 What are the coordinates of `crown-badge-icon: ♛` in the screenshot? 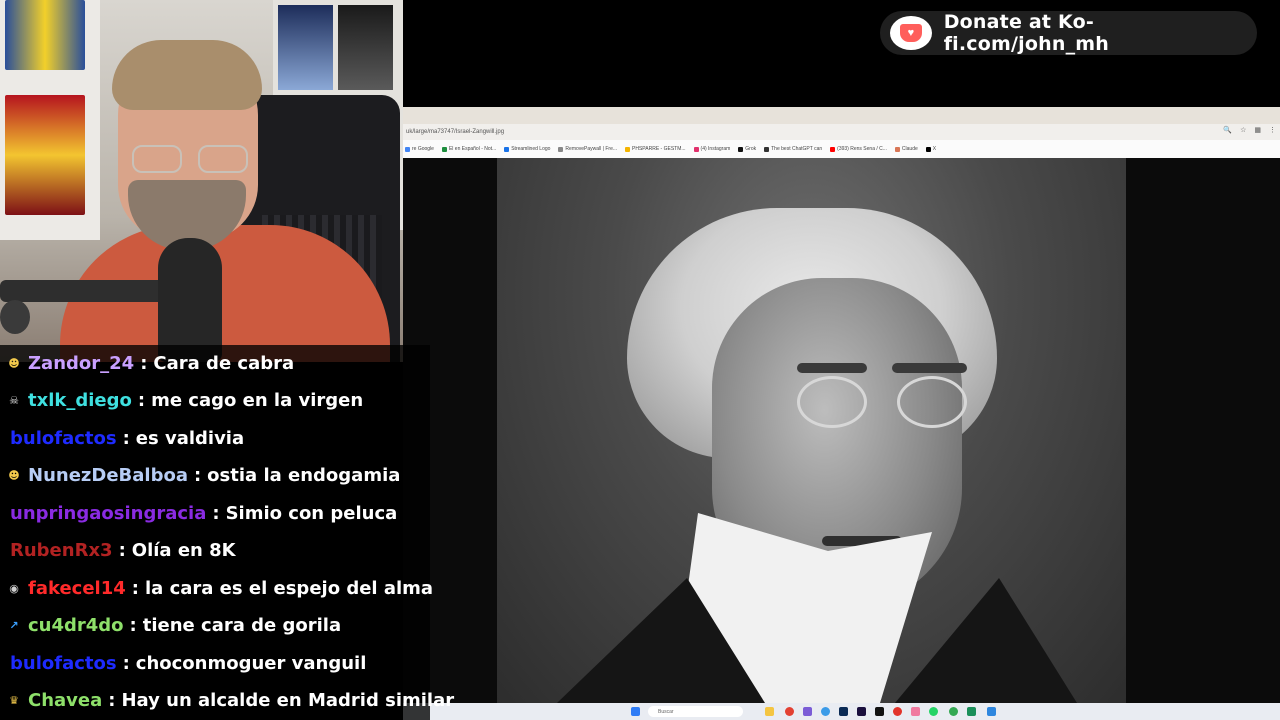 It's located at (14, 700).